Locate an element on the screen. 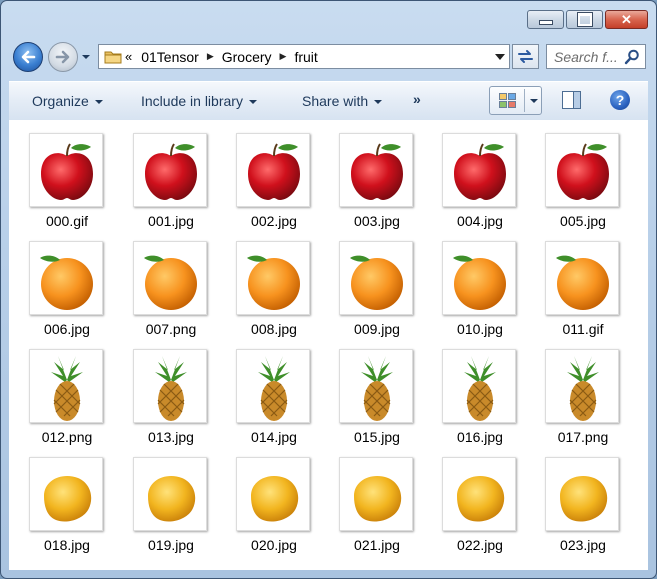  file-name: 000.gif is located at coordinates (67, 221).